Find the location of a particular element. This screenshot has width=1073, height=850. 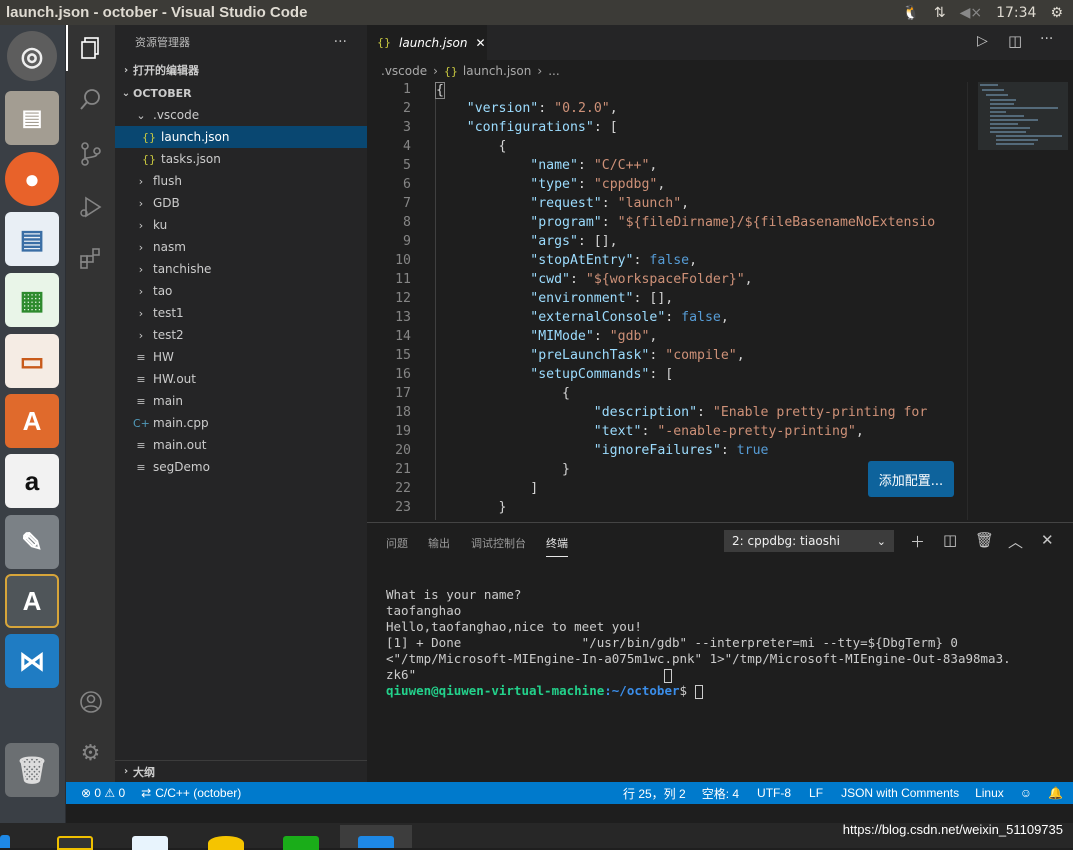

taskbar-active-app is located at coordinates (376, 836).